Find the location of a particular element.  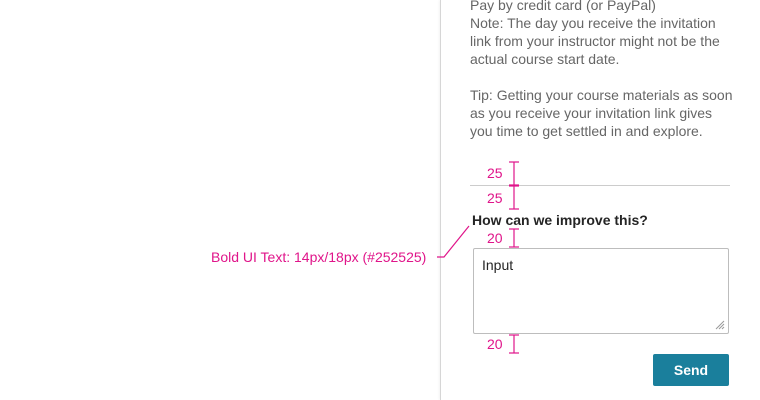

redline-overlay is located at coordinates (478, 257).